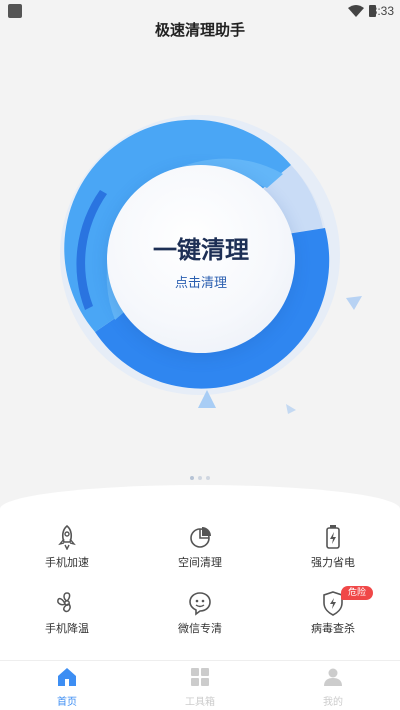  I want to click on danger-badge: 危险, so click(357, 593).